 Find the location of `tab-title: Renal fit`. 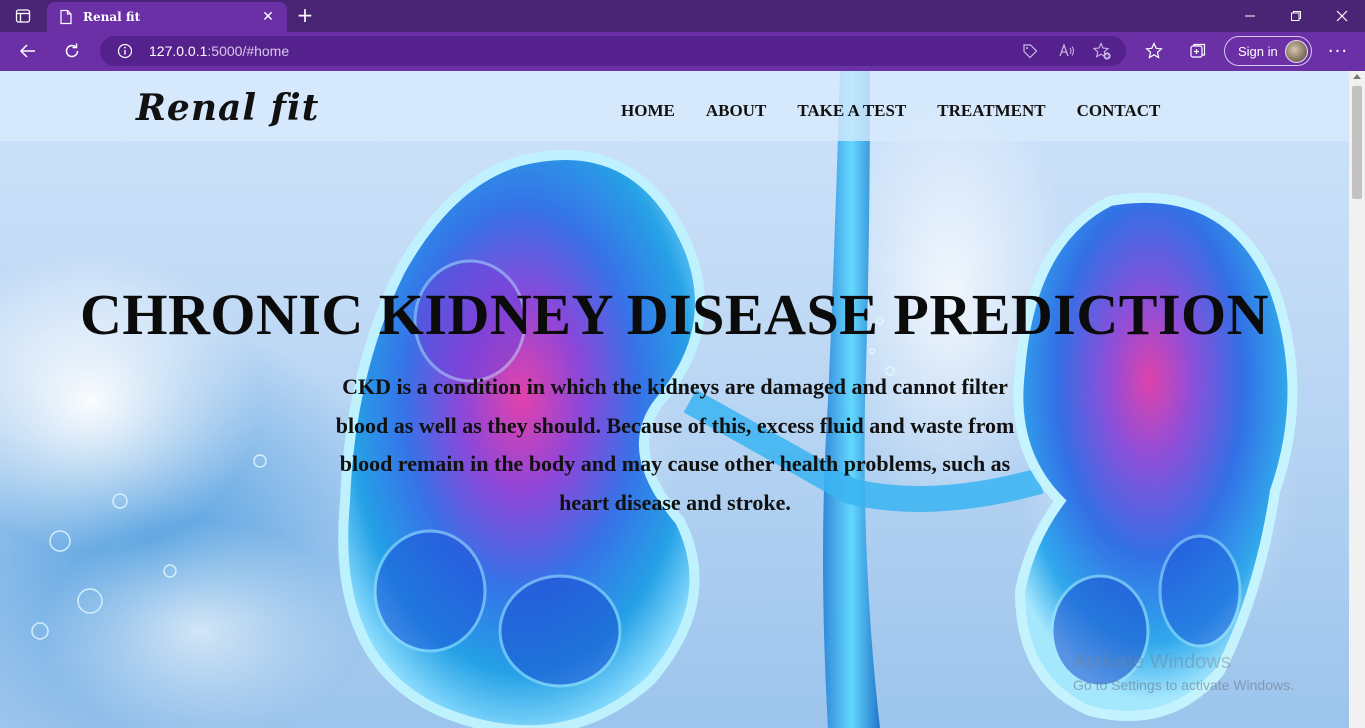

tab-title: Renal fit is located at coordinates (112, 17).